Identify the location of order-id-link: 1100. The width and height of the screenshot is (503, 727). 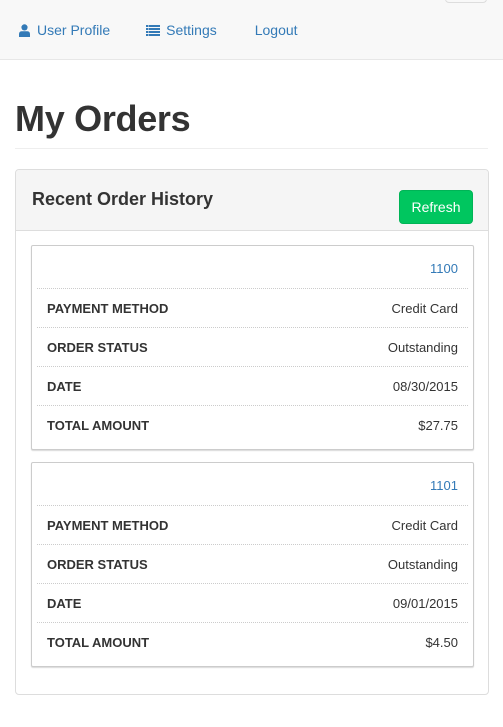
(444, 268).